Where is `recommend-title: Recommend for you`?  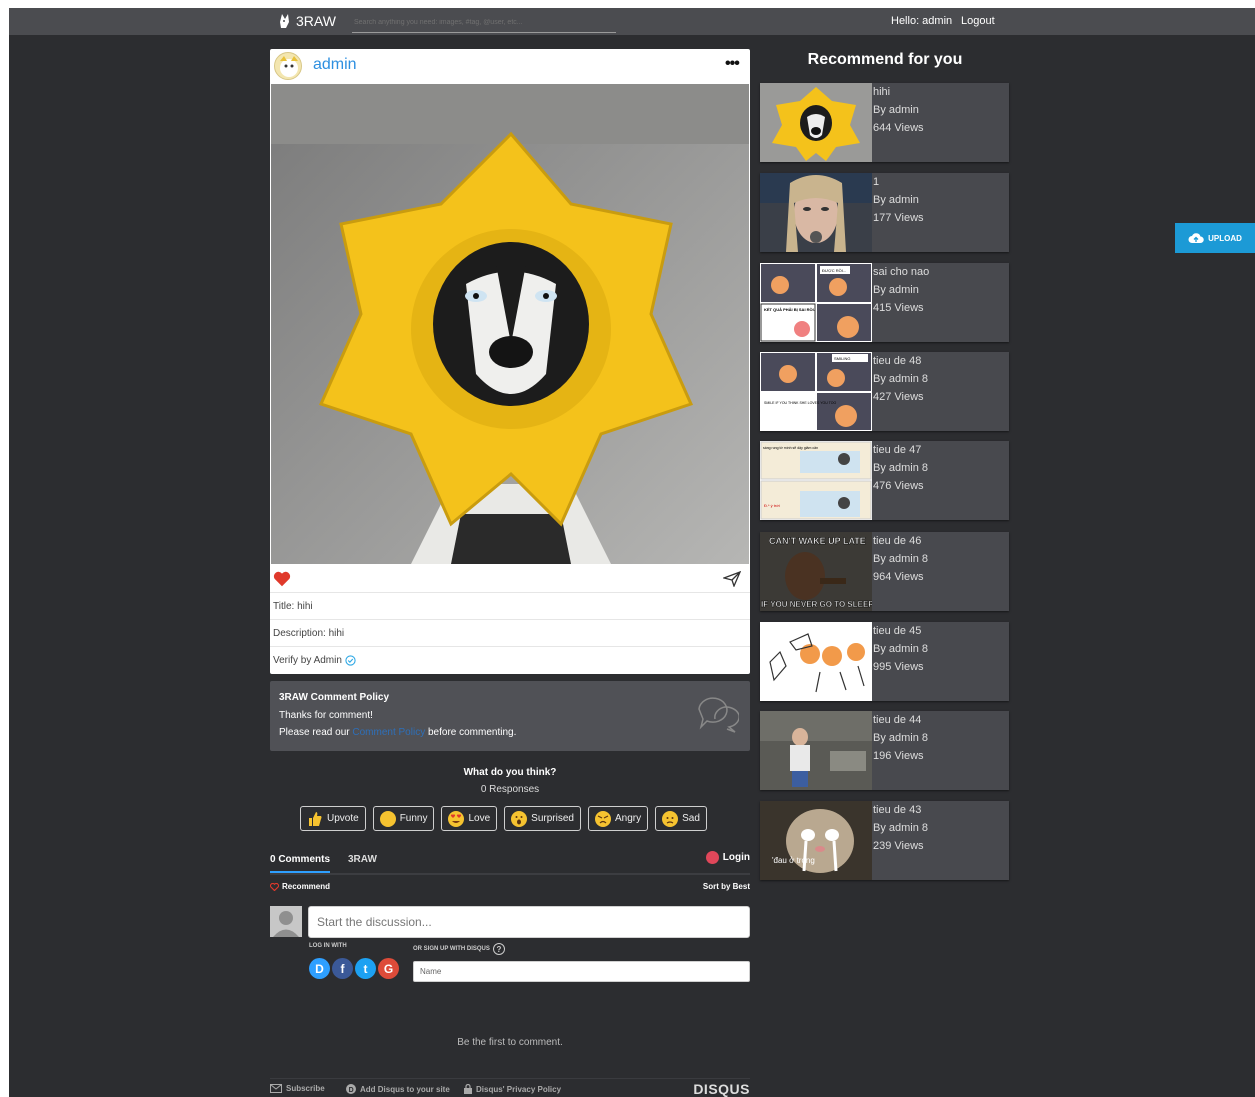
recommend-title: Recommend for you is located at coordinates (885, 59).